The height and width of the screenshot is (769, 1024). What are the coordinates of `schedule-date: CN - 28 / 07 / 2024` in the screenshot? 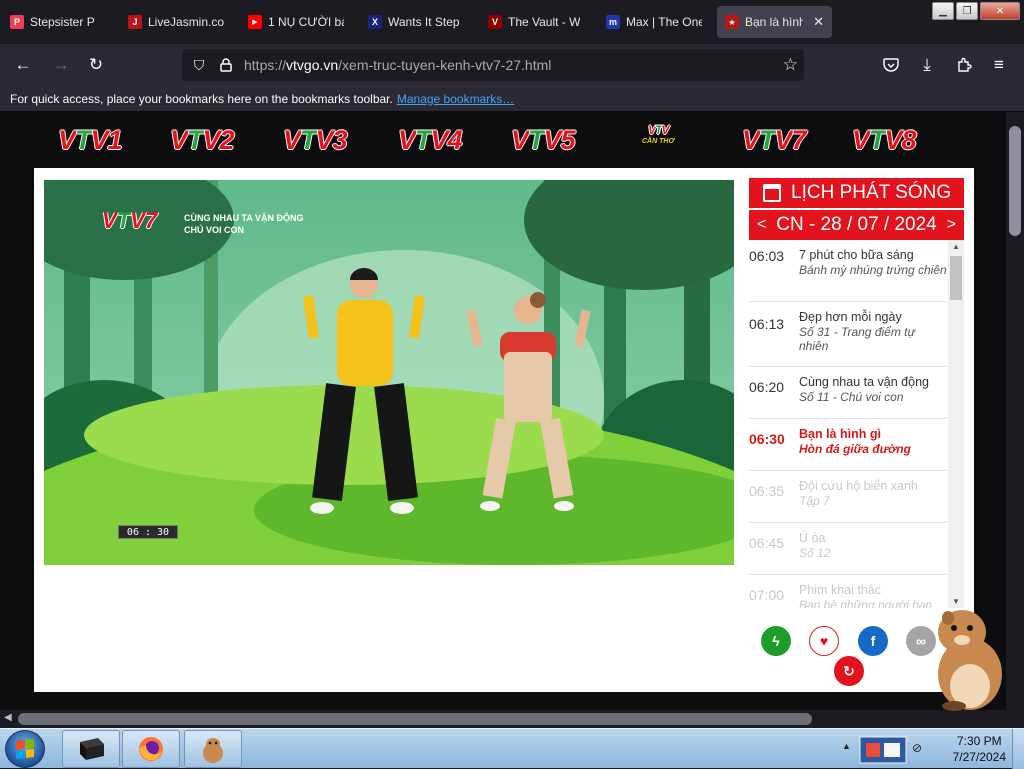 It's located at (856, 224).